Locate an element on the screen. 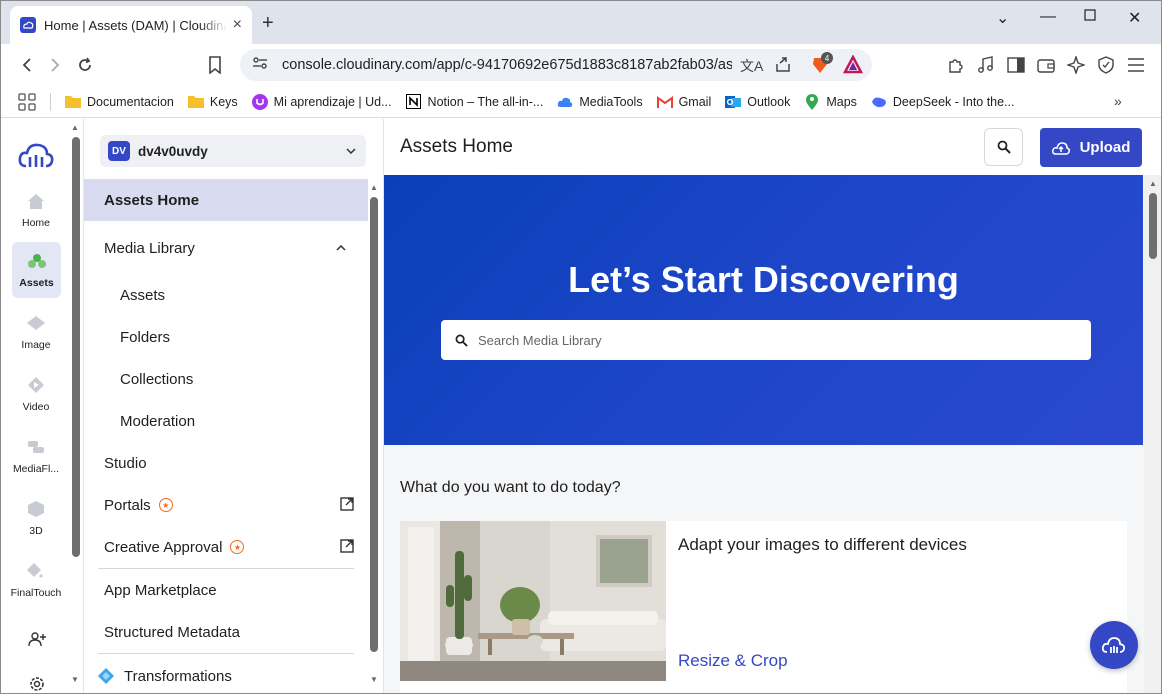 The image size is (1162, 694). bookmark-maps: Maps is located at coordinates (830, 101).